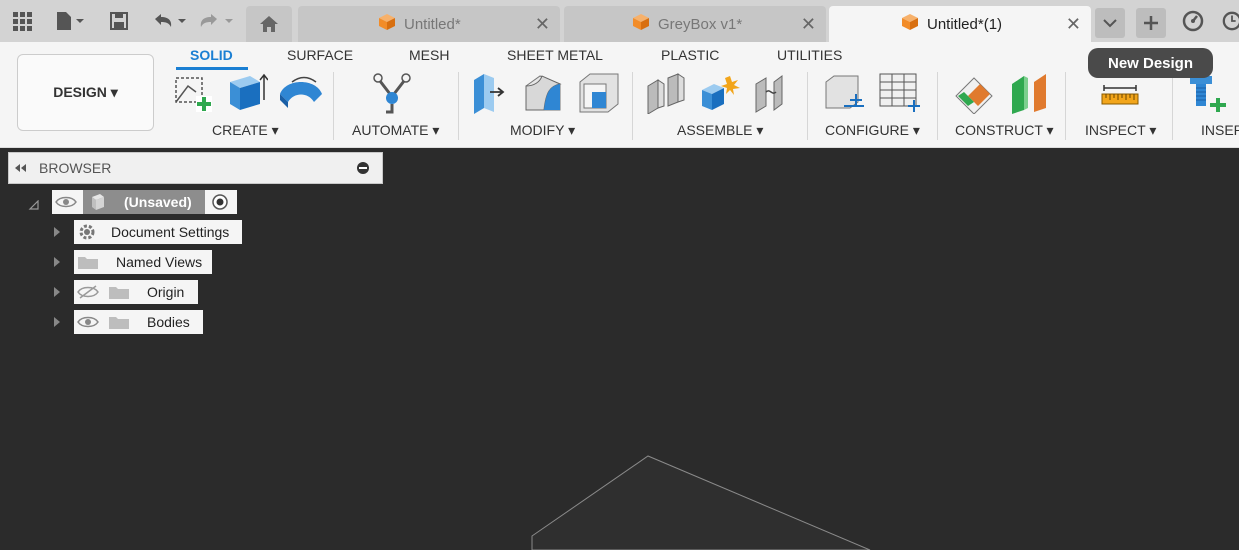 The image size is (1239, 550). Describe the element at coordinates (700, 24) in the screenshot. I see `tab-title: GreyBox v1*` at that location.